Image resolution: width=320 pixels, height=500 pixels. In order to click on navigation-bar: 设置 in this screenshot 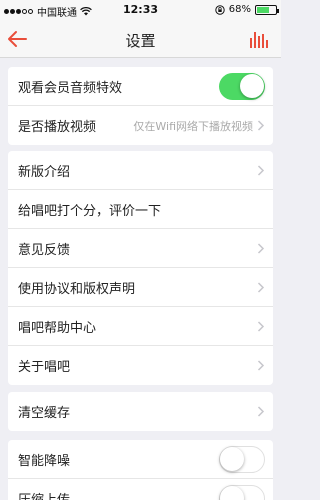, I will do `click(140, 39)`.